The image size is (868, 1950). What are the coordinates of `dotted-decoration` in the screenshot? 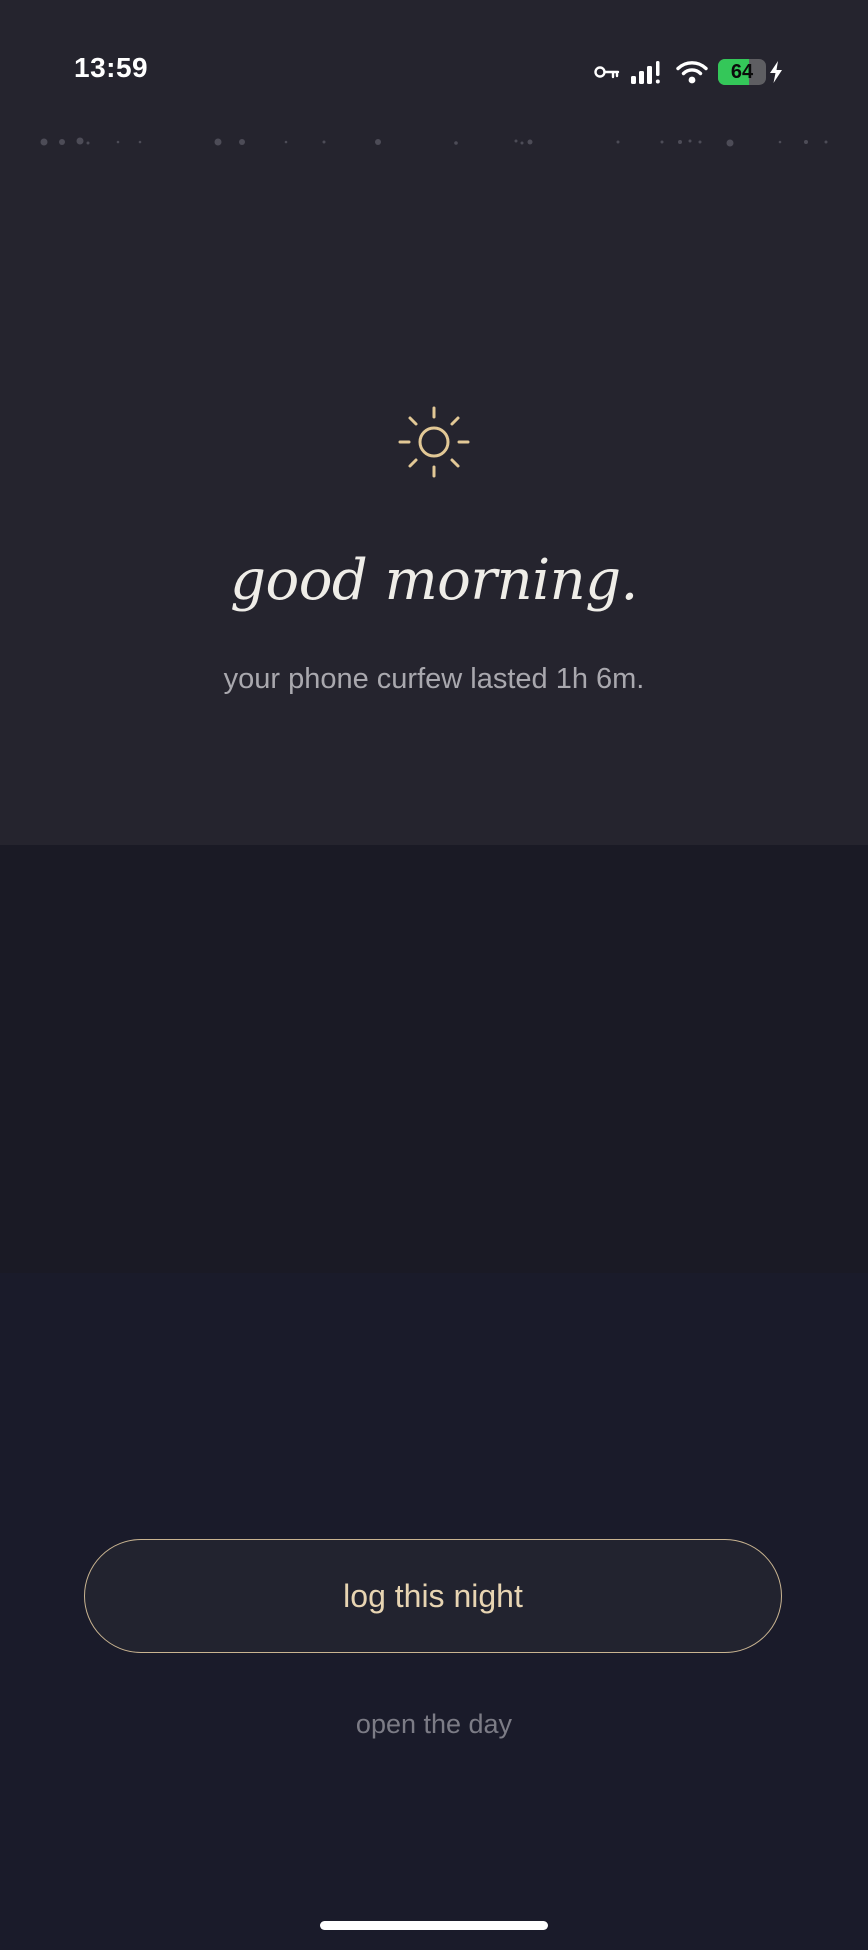 It's located at (434, 142).